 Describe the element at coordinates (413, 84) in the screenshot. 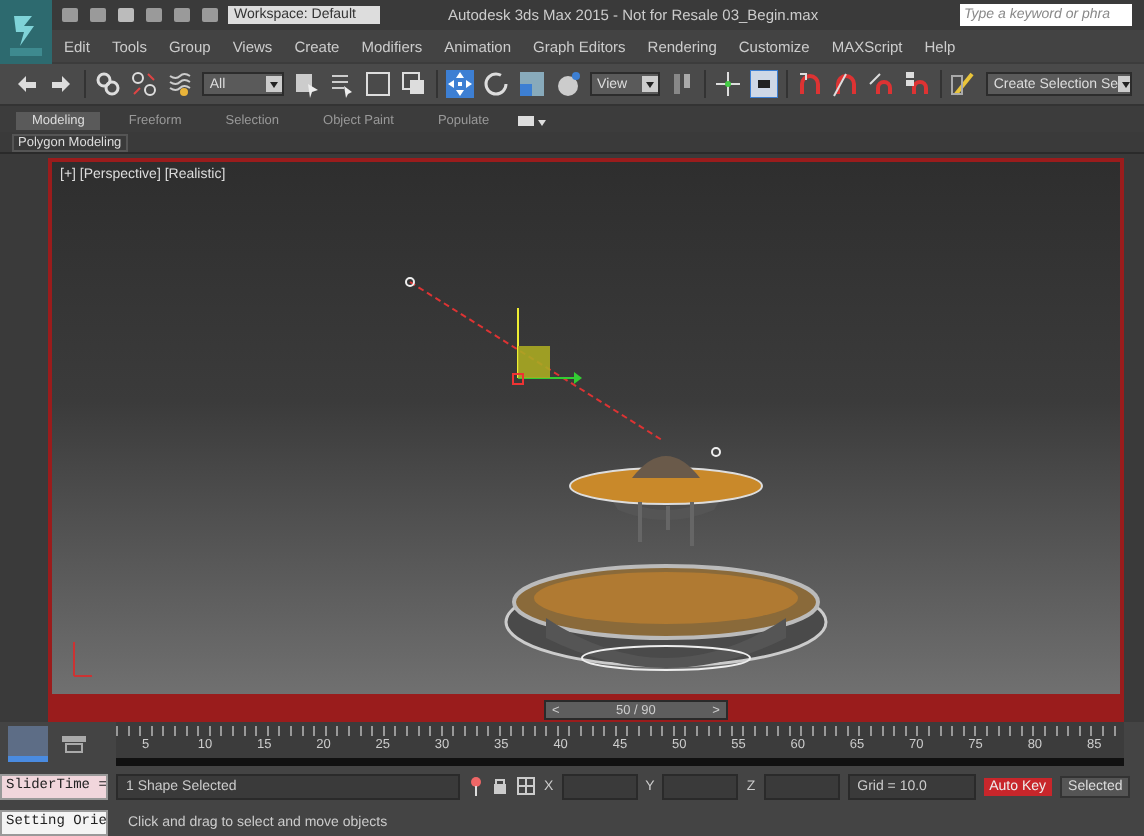

I see `window-crossing-icon` at that location.